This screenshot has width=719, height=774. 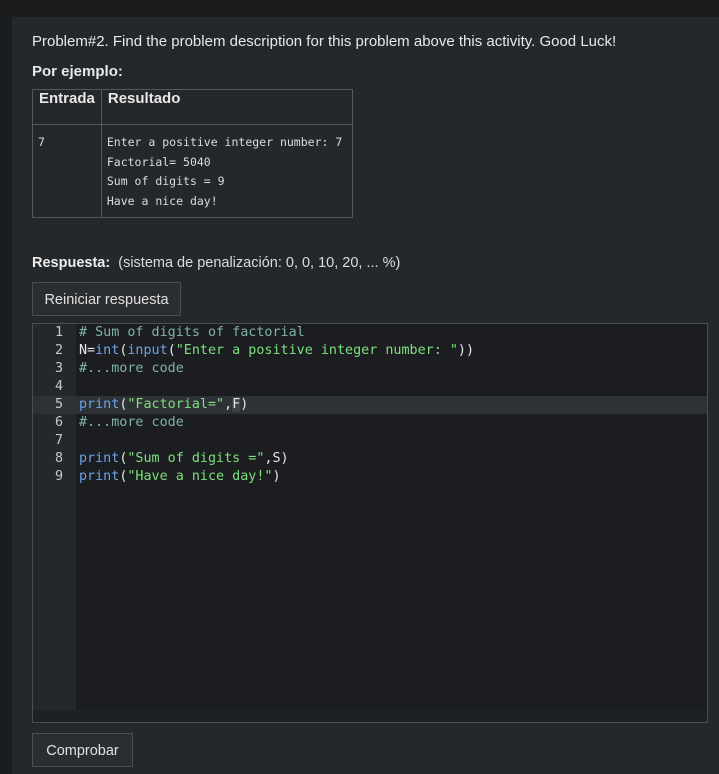 What do you see at coordinates (158, 161) in the screenshot?
I see `output-line: Factorial= 5040` at bounding box center [158, 161].